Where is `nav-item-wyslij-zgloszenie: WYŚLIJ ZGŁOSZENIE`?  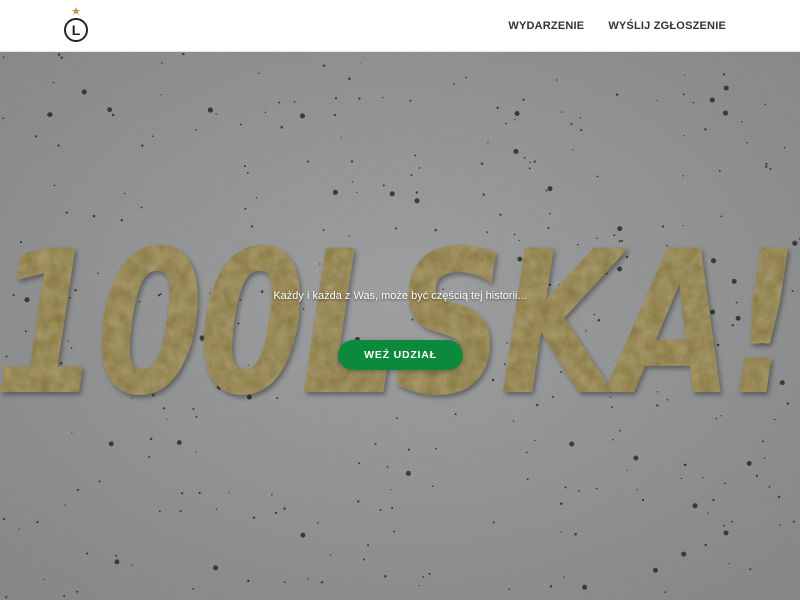 nav-item-wyslij-zgloszenie: WYŚLIJ ZGŁOSZENIE is located at coordinates (667, 26).